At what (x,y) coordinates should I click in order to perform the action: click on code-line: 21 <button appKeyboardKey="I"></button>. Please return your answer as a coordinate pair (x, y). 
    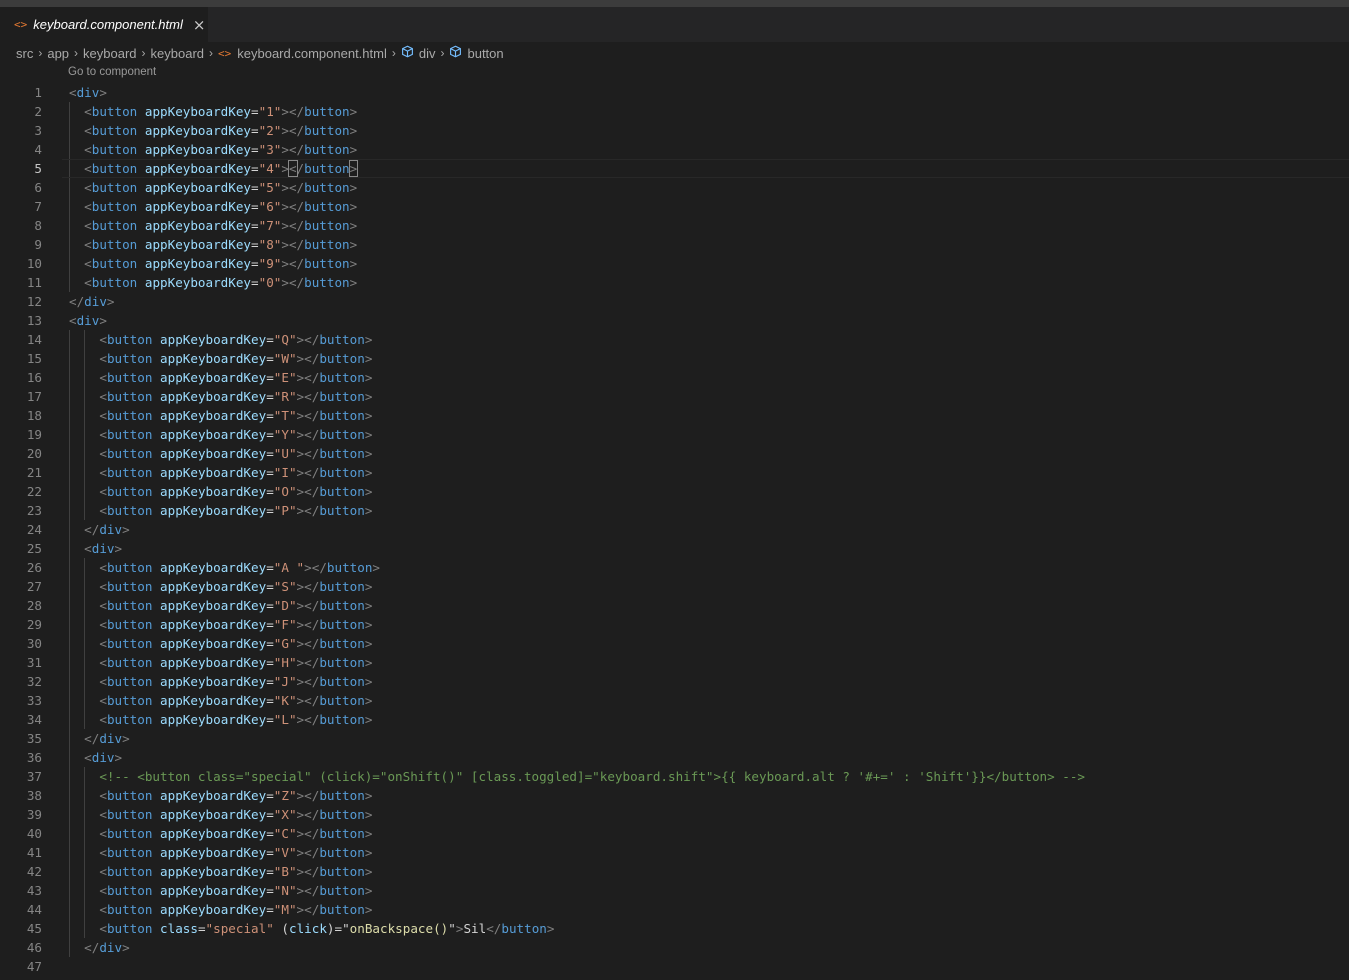
    Looking at the image, I should click on (674, 472).